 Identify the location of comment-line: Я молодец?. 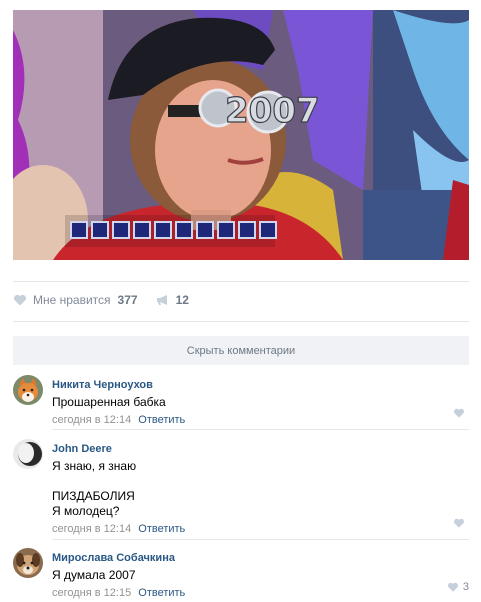
(86, 511).